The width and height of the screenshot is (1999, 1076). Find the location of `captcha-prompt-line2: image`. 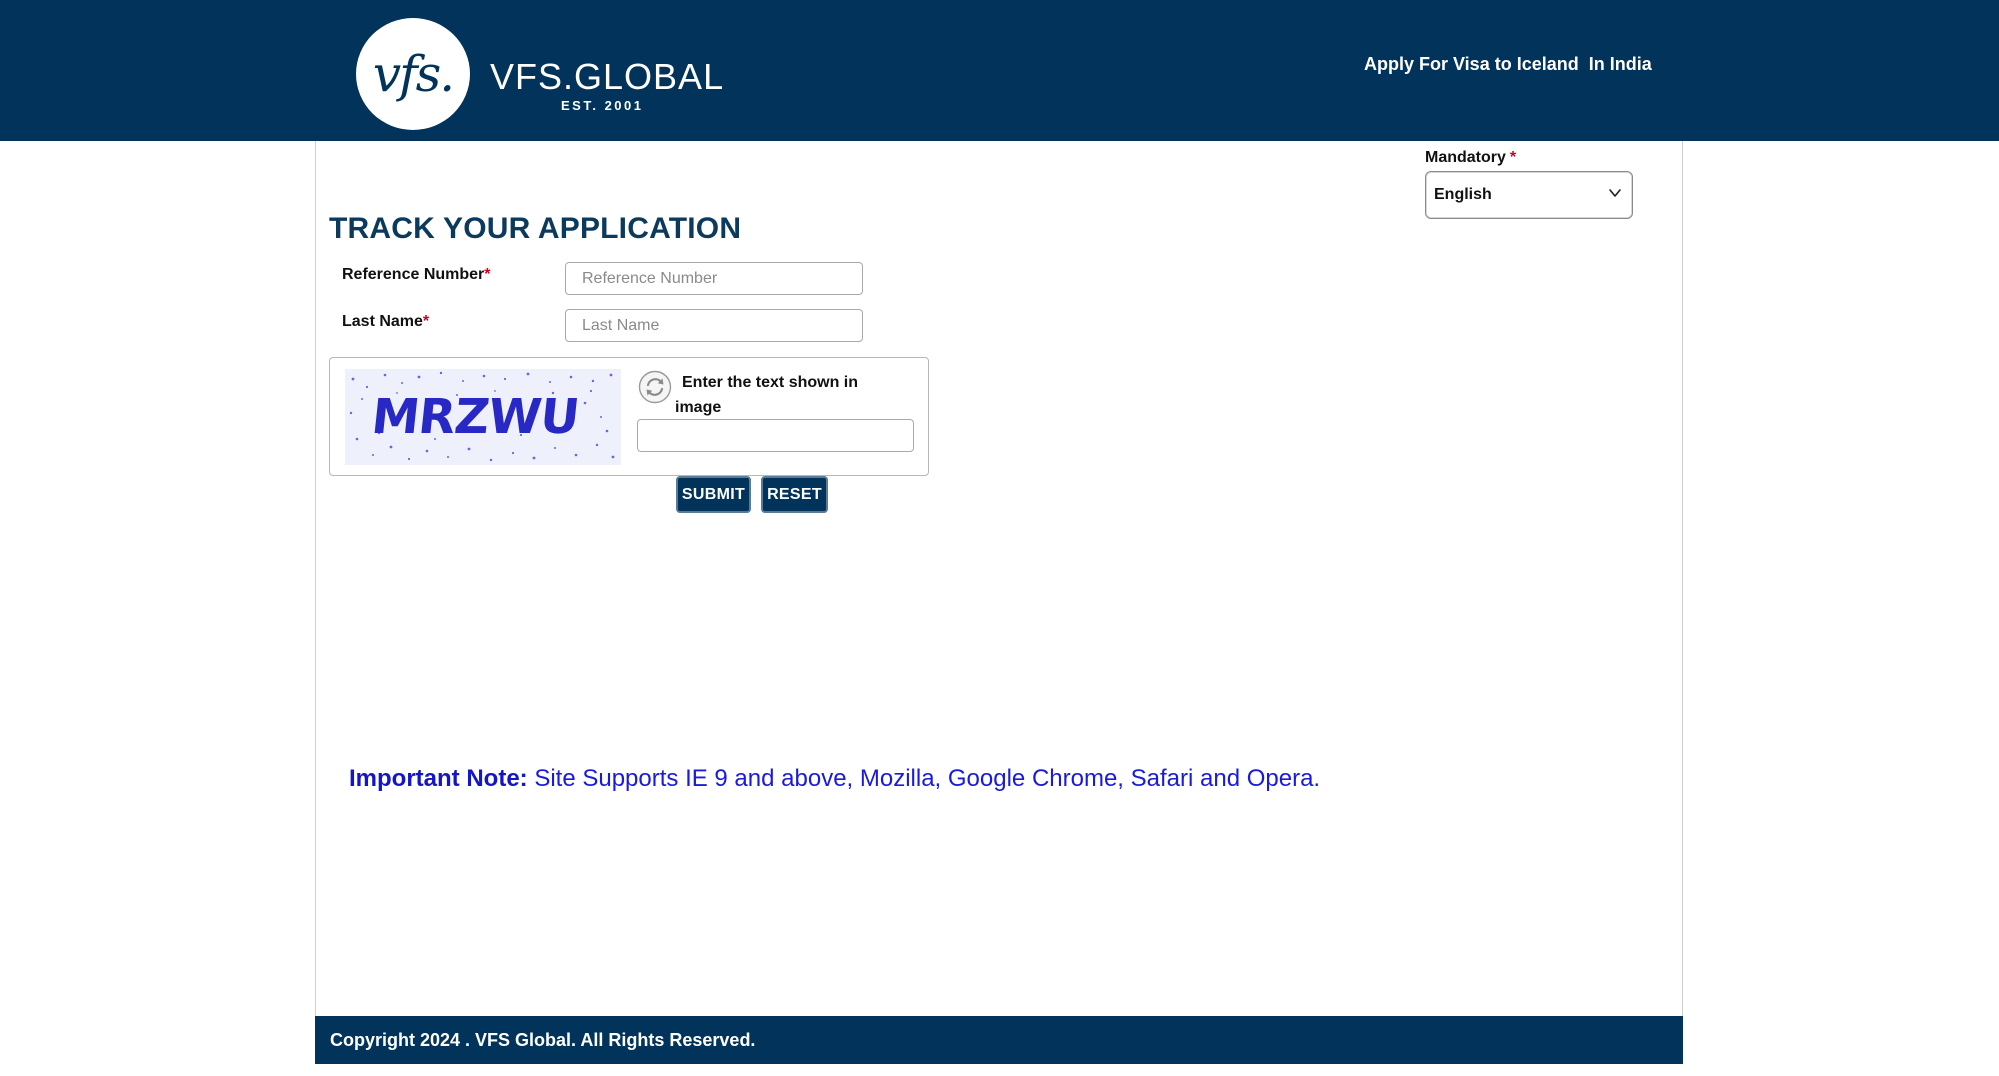

captcha-prompt-line2: image is located at coordinates (698, 407).